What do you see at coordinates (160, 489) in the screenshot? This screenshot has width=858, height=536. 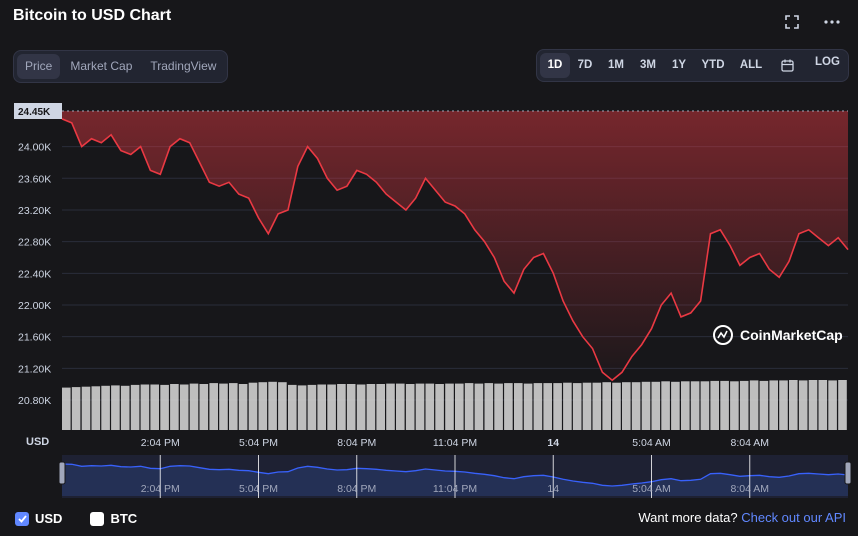 I see `navigator-tick-label: 2:04 PM` at bounding box center [160, 489].